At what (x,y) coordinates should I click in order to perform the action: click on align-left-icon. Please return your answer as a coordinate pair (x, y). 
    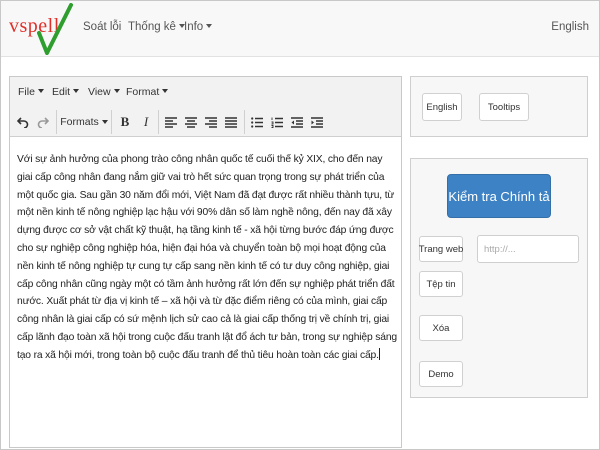
    Looking at the image, I should click on (171, 122).